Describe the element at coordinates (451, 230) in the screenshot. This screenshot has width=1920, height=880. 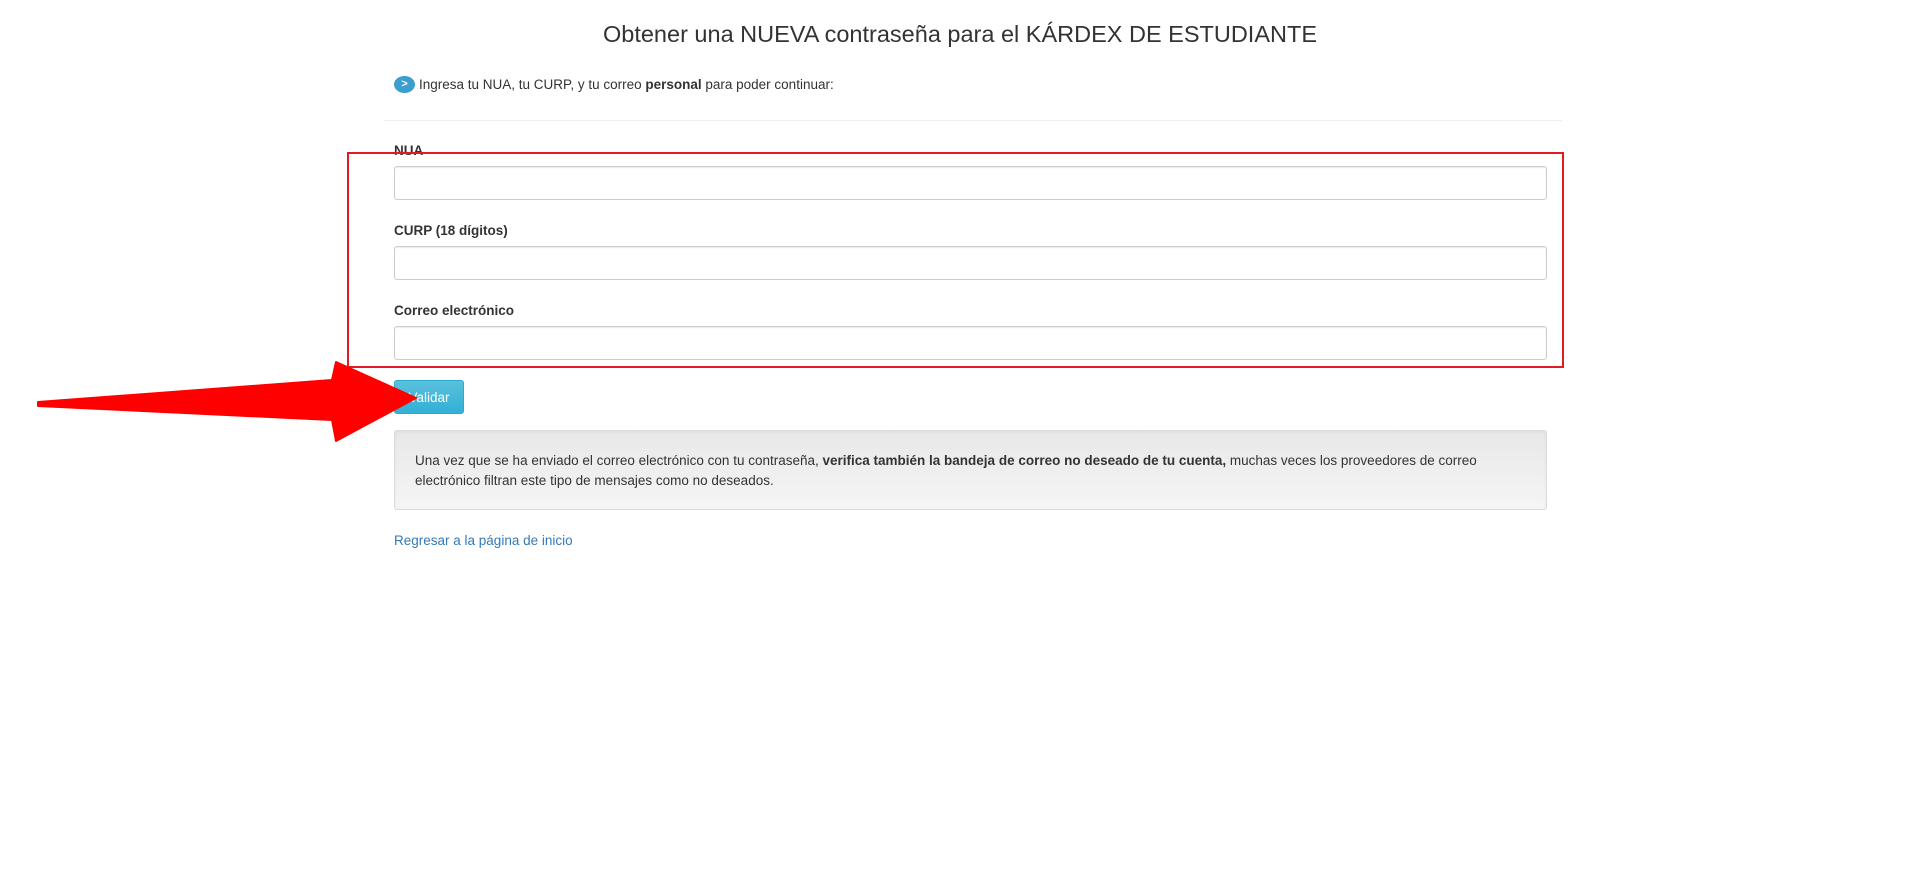
I see `curp-label: CURP (18 dígitos)` at that location.